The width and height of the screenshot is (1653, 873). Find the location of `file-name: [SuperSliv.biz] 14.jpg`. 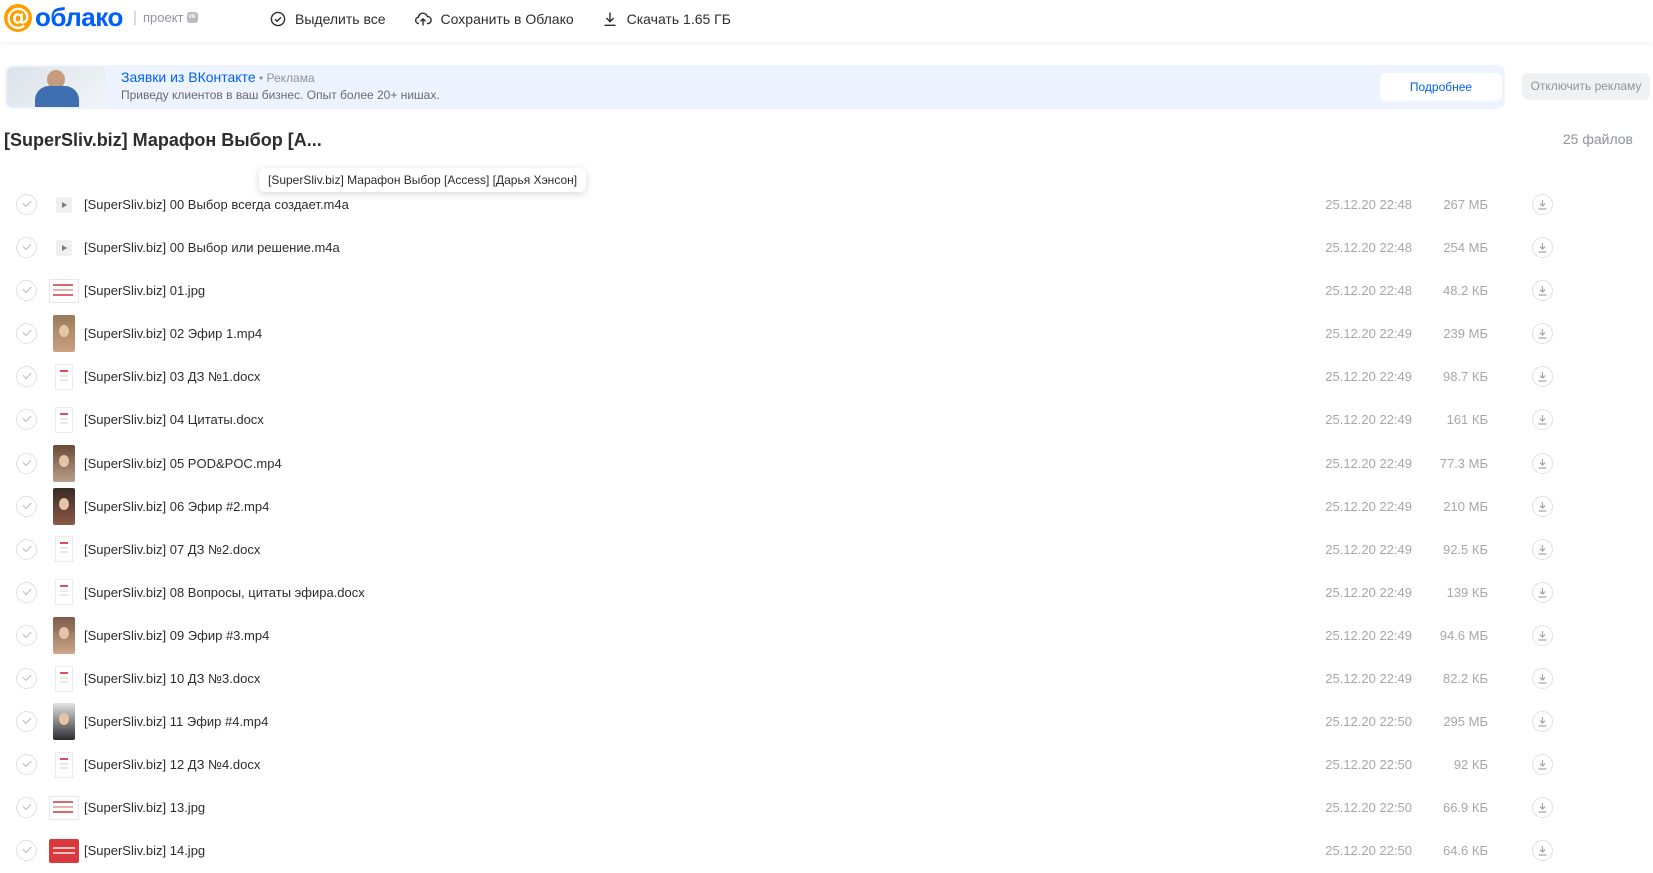

file-name: [SuperSliv.biz] 14.jpg is located at coordinates (144, 850).